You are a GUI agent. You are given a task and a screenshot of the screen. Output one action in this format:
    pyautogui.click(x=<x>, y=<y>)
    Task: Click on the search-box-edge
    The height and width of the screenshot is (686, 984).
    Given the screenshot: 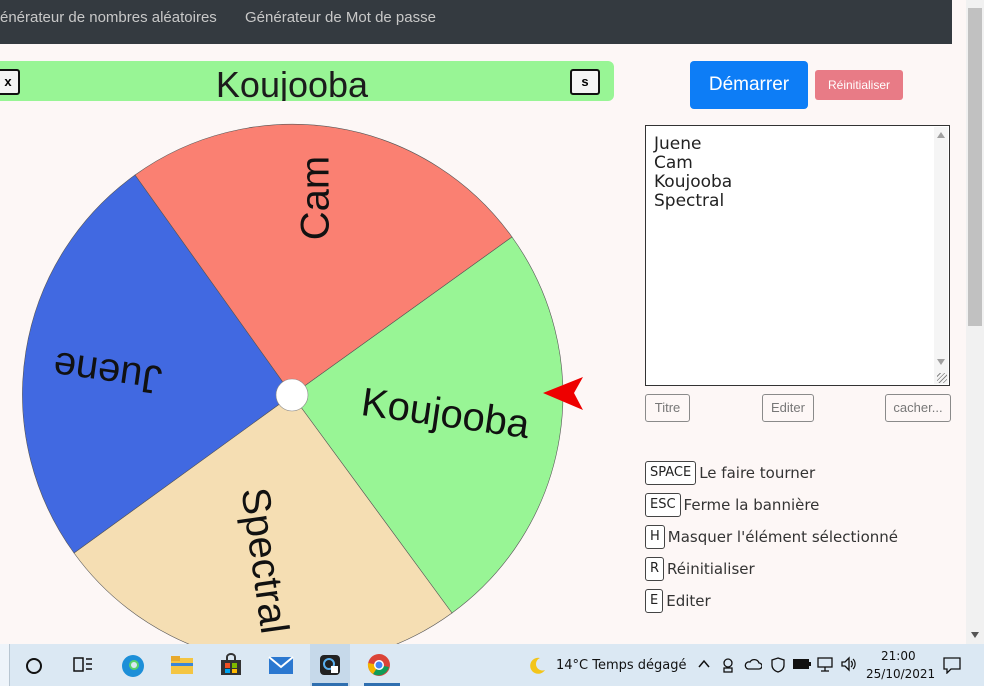 What is the action you would take?
    pyautogui.click(x=5, y=665)
    